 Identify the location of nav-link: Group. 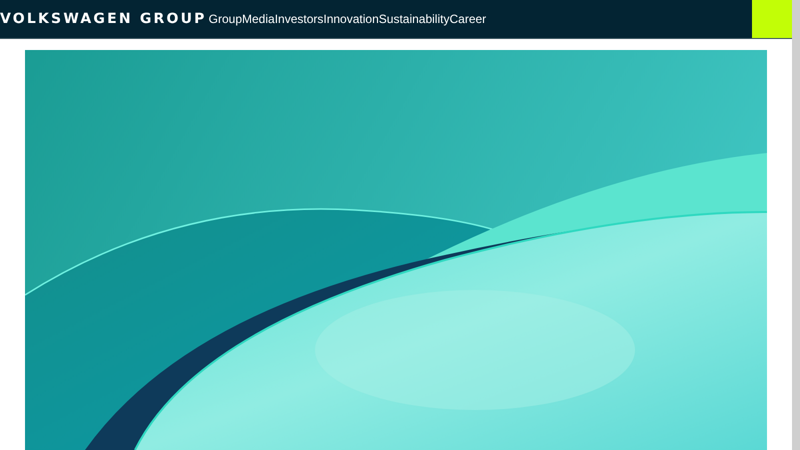
(225, 19).